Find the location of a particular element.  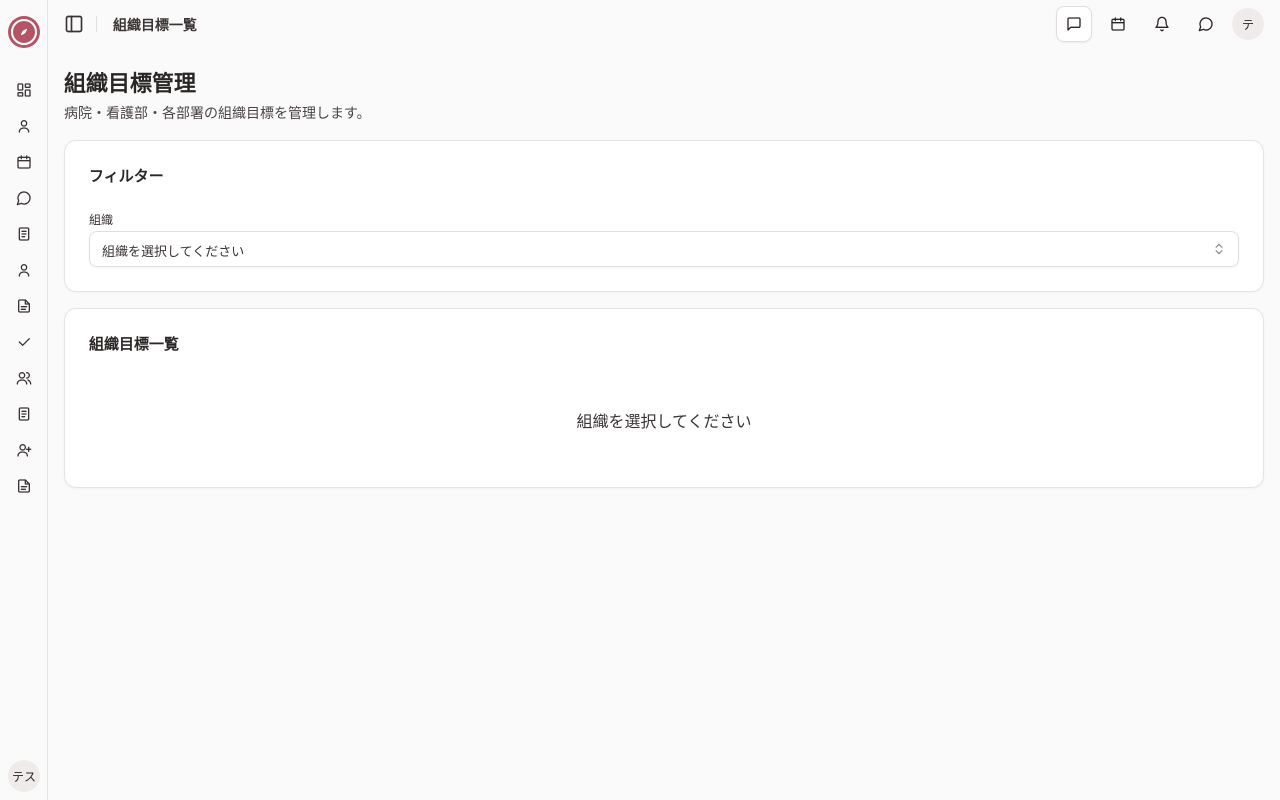

page-description: 病院・看護部・各部署の組織目標を管理します。 is located at coordinates (217, 114).